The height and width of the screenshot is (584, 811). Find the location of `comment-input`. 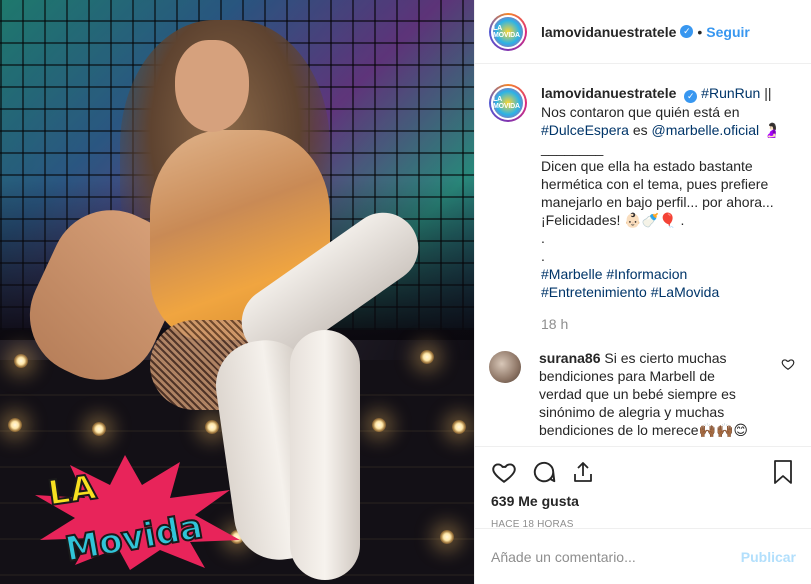

comment-input is located at coordinates (616, 556).